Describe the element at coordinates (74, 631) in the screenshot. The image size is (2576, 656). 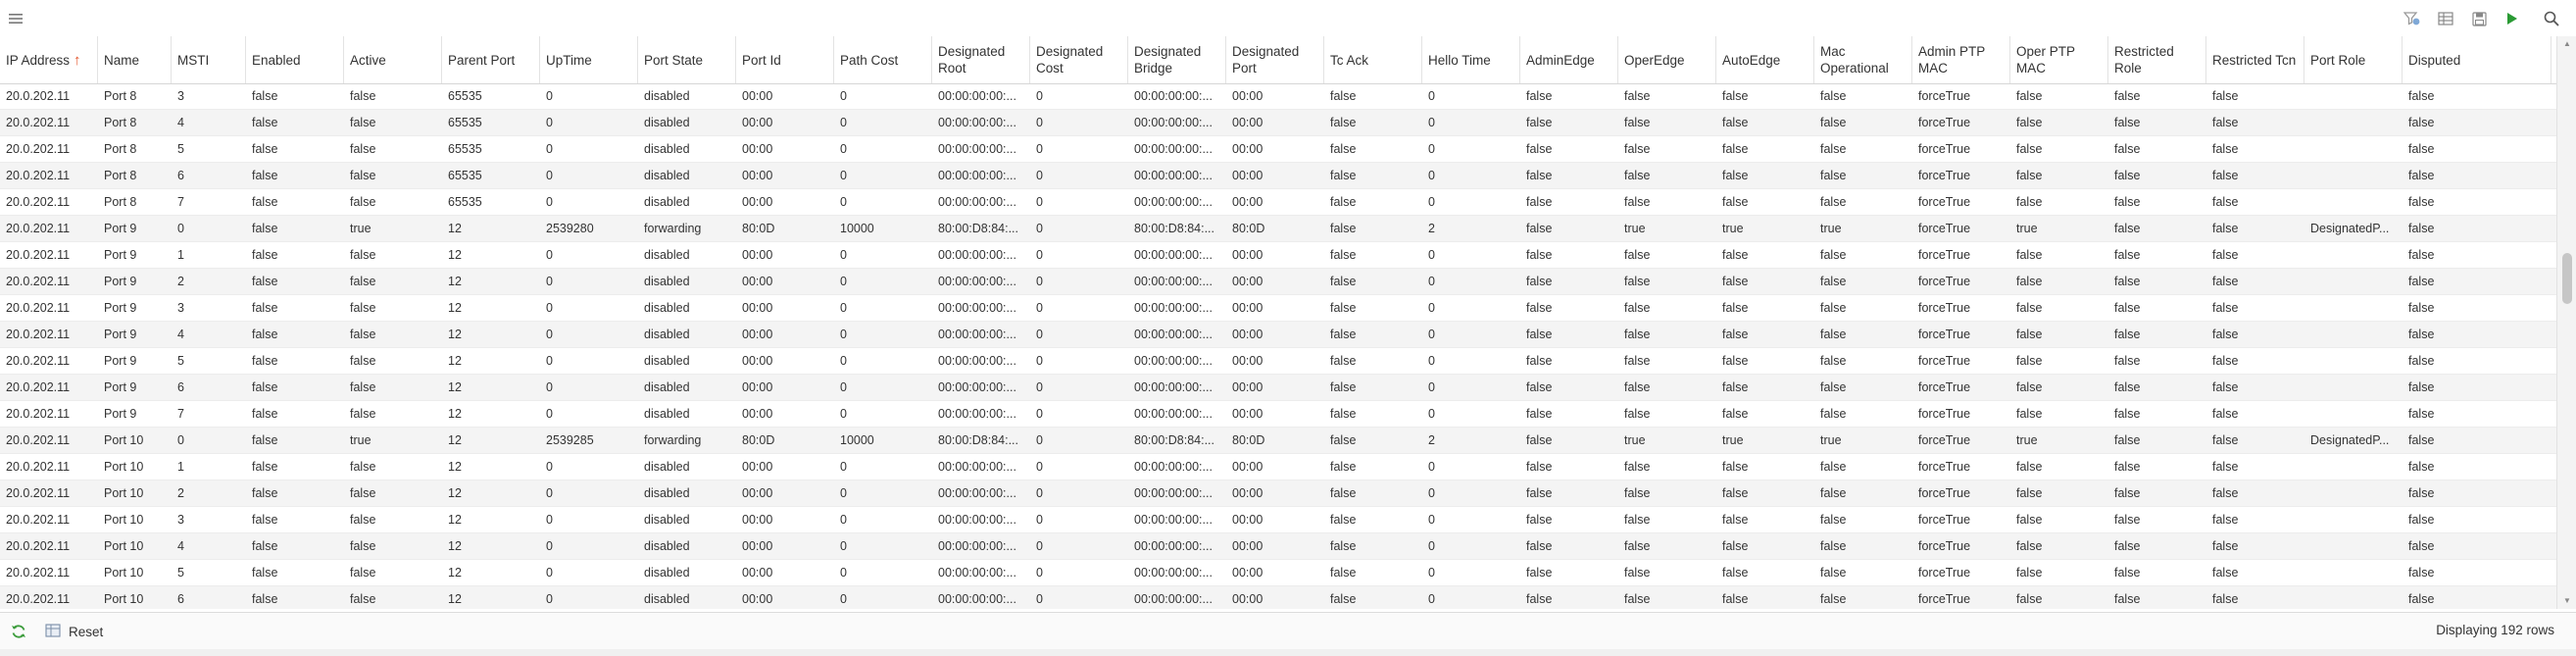
I see `reset-button: Reset` at that location.